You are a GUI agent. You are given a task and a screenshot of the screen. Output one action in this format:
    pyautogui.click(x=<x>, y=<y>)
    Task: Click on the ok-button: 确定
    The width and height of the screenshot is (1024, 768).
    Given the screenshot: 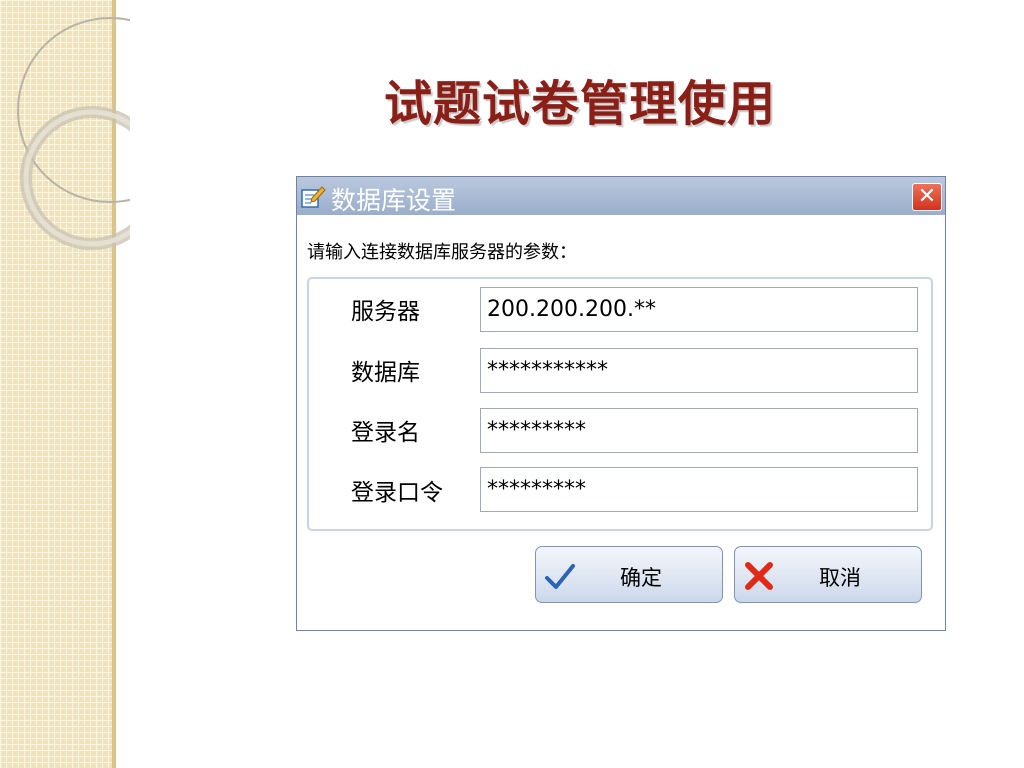 What is the action you would take?
    pyautogui.click(x=629, y=574)
    